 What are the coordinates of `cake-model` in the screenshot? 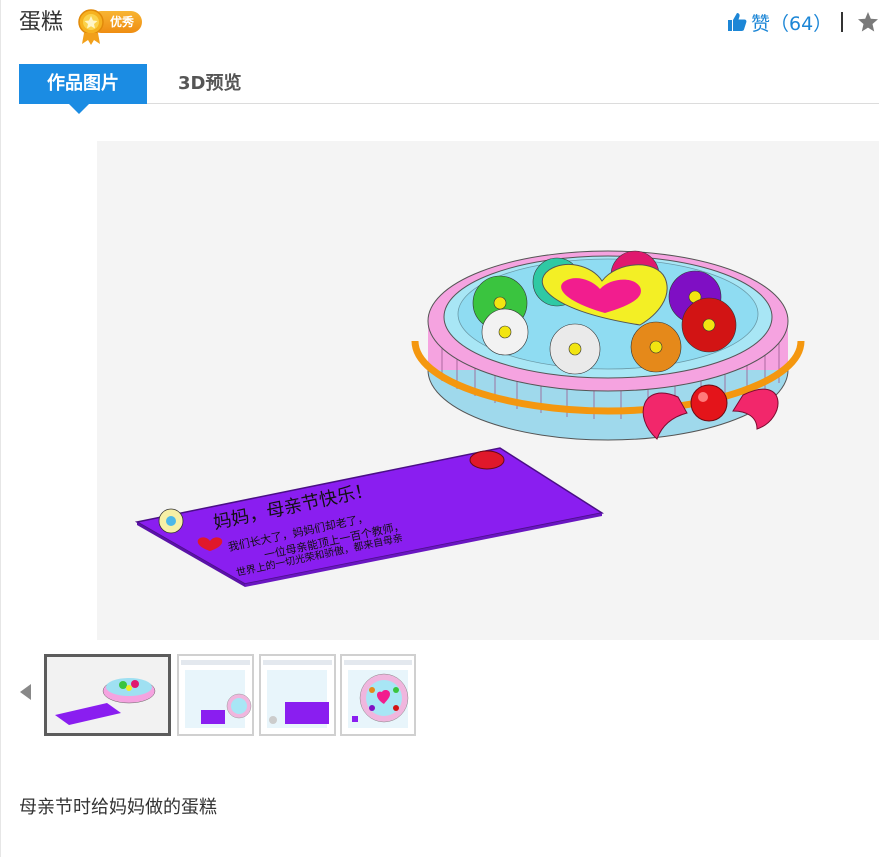 It's located at (608, 345).